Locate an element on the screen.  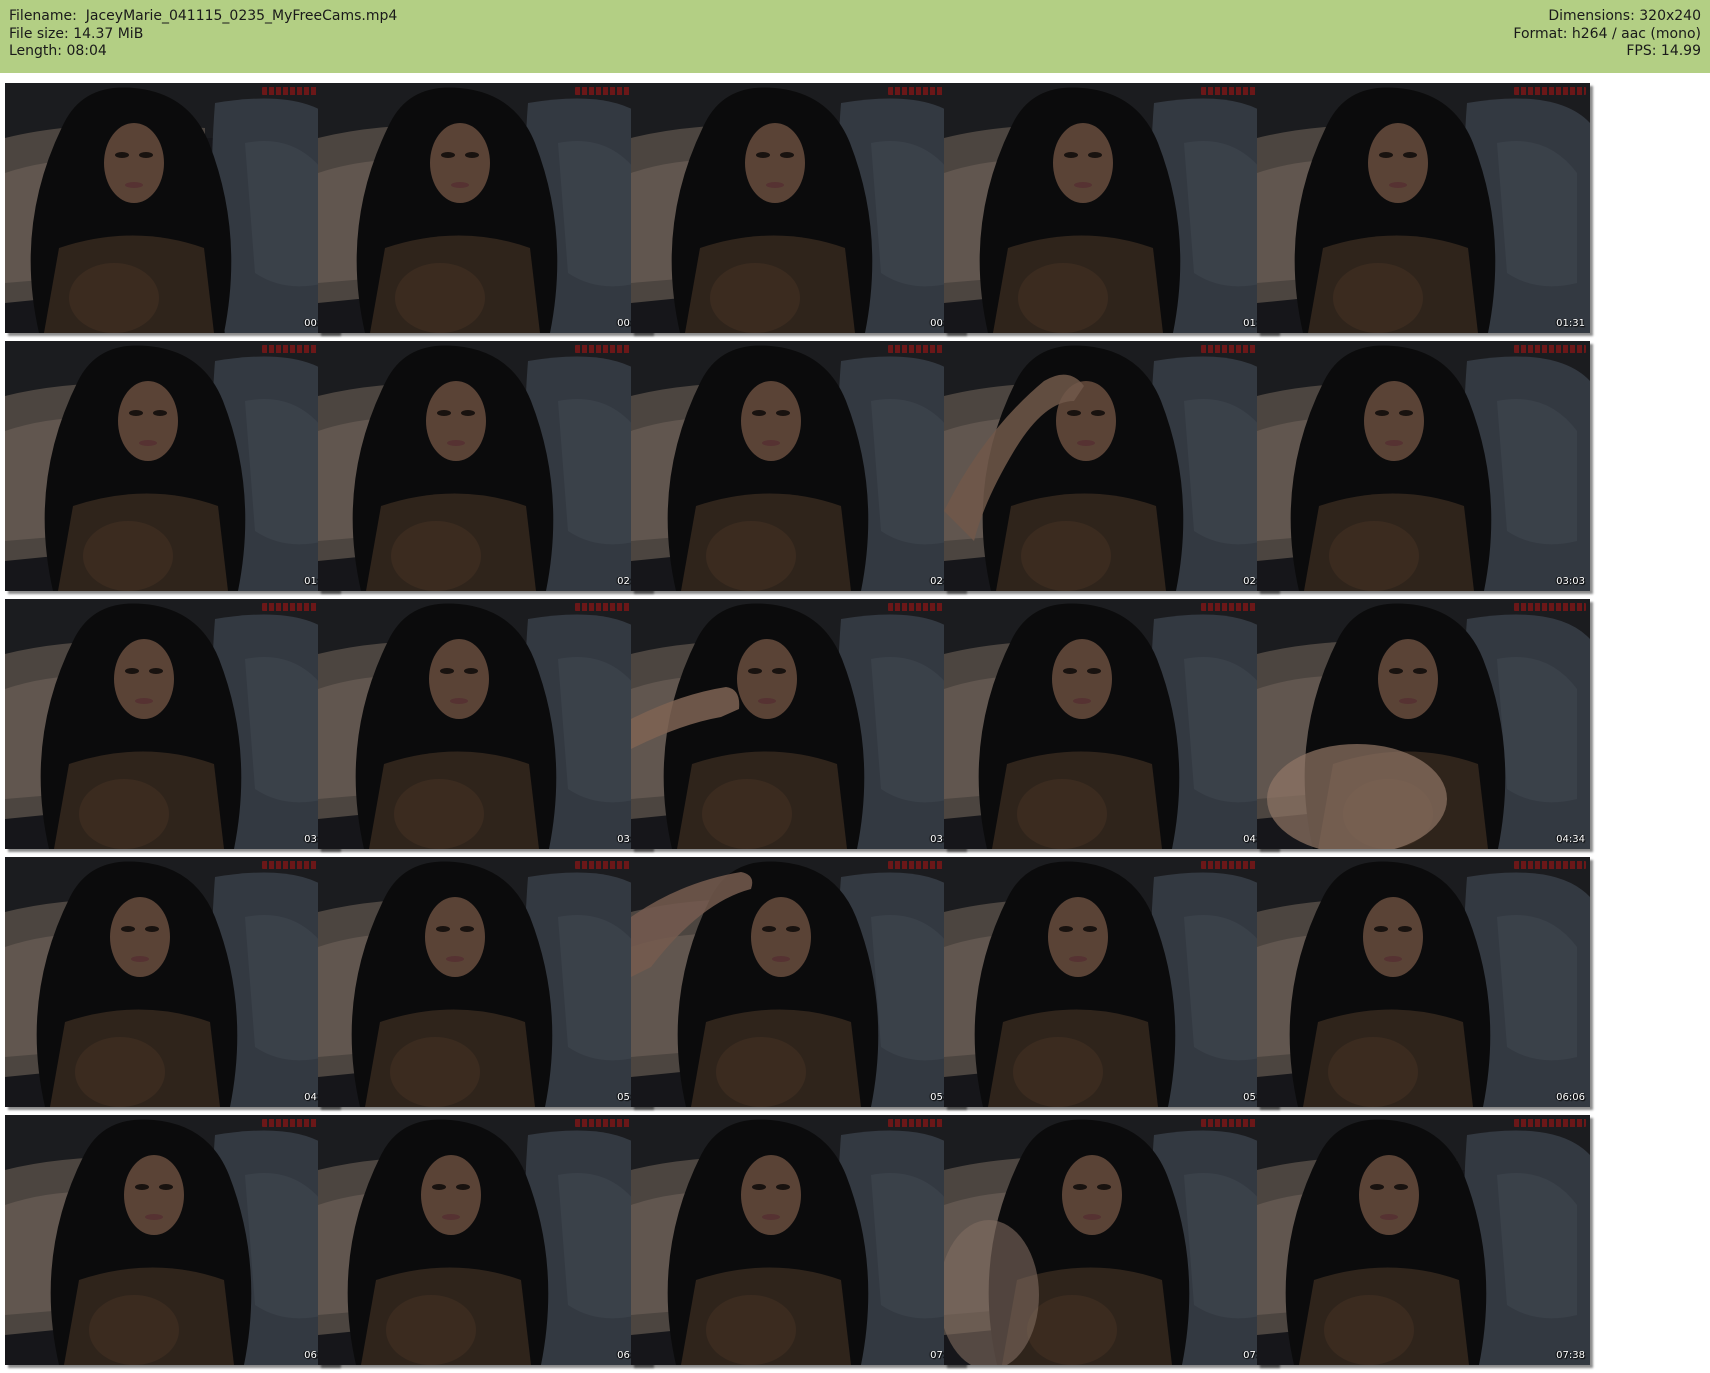
filesize-value: 14.37 MiB is located at coordinates (108, 33).